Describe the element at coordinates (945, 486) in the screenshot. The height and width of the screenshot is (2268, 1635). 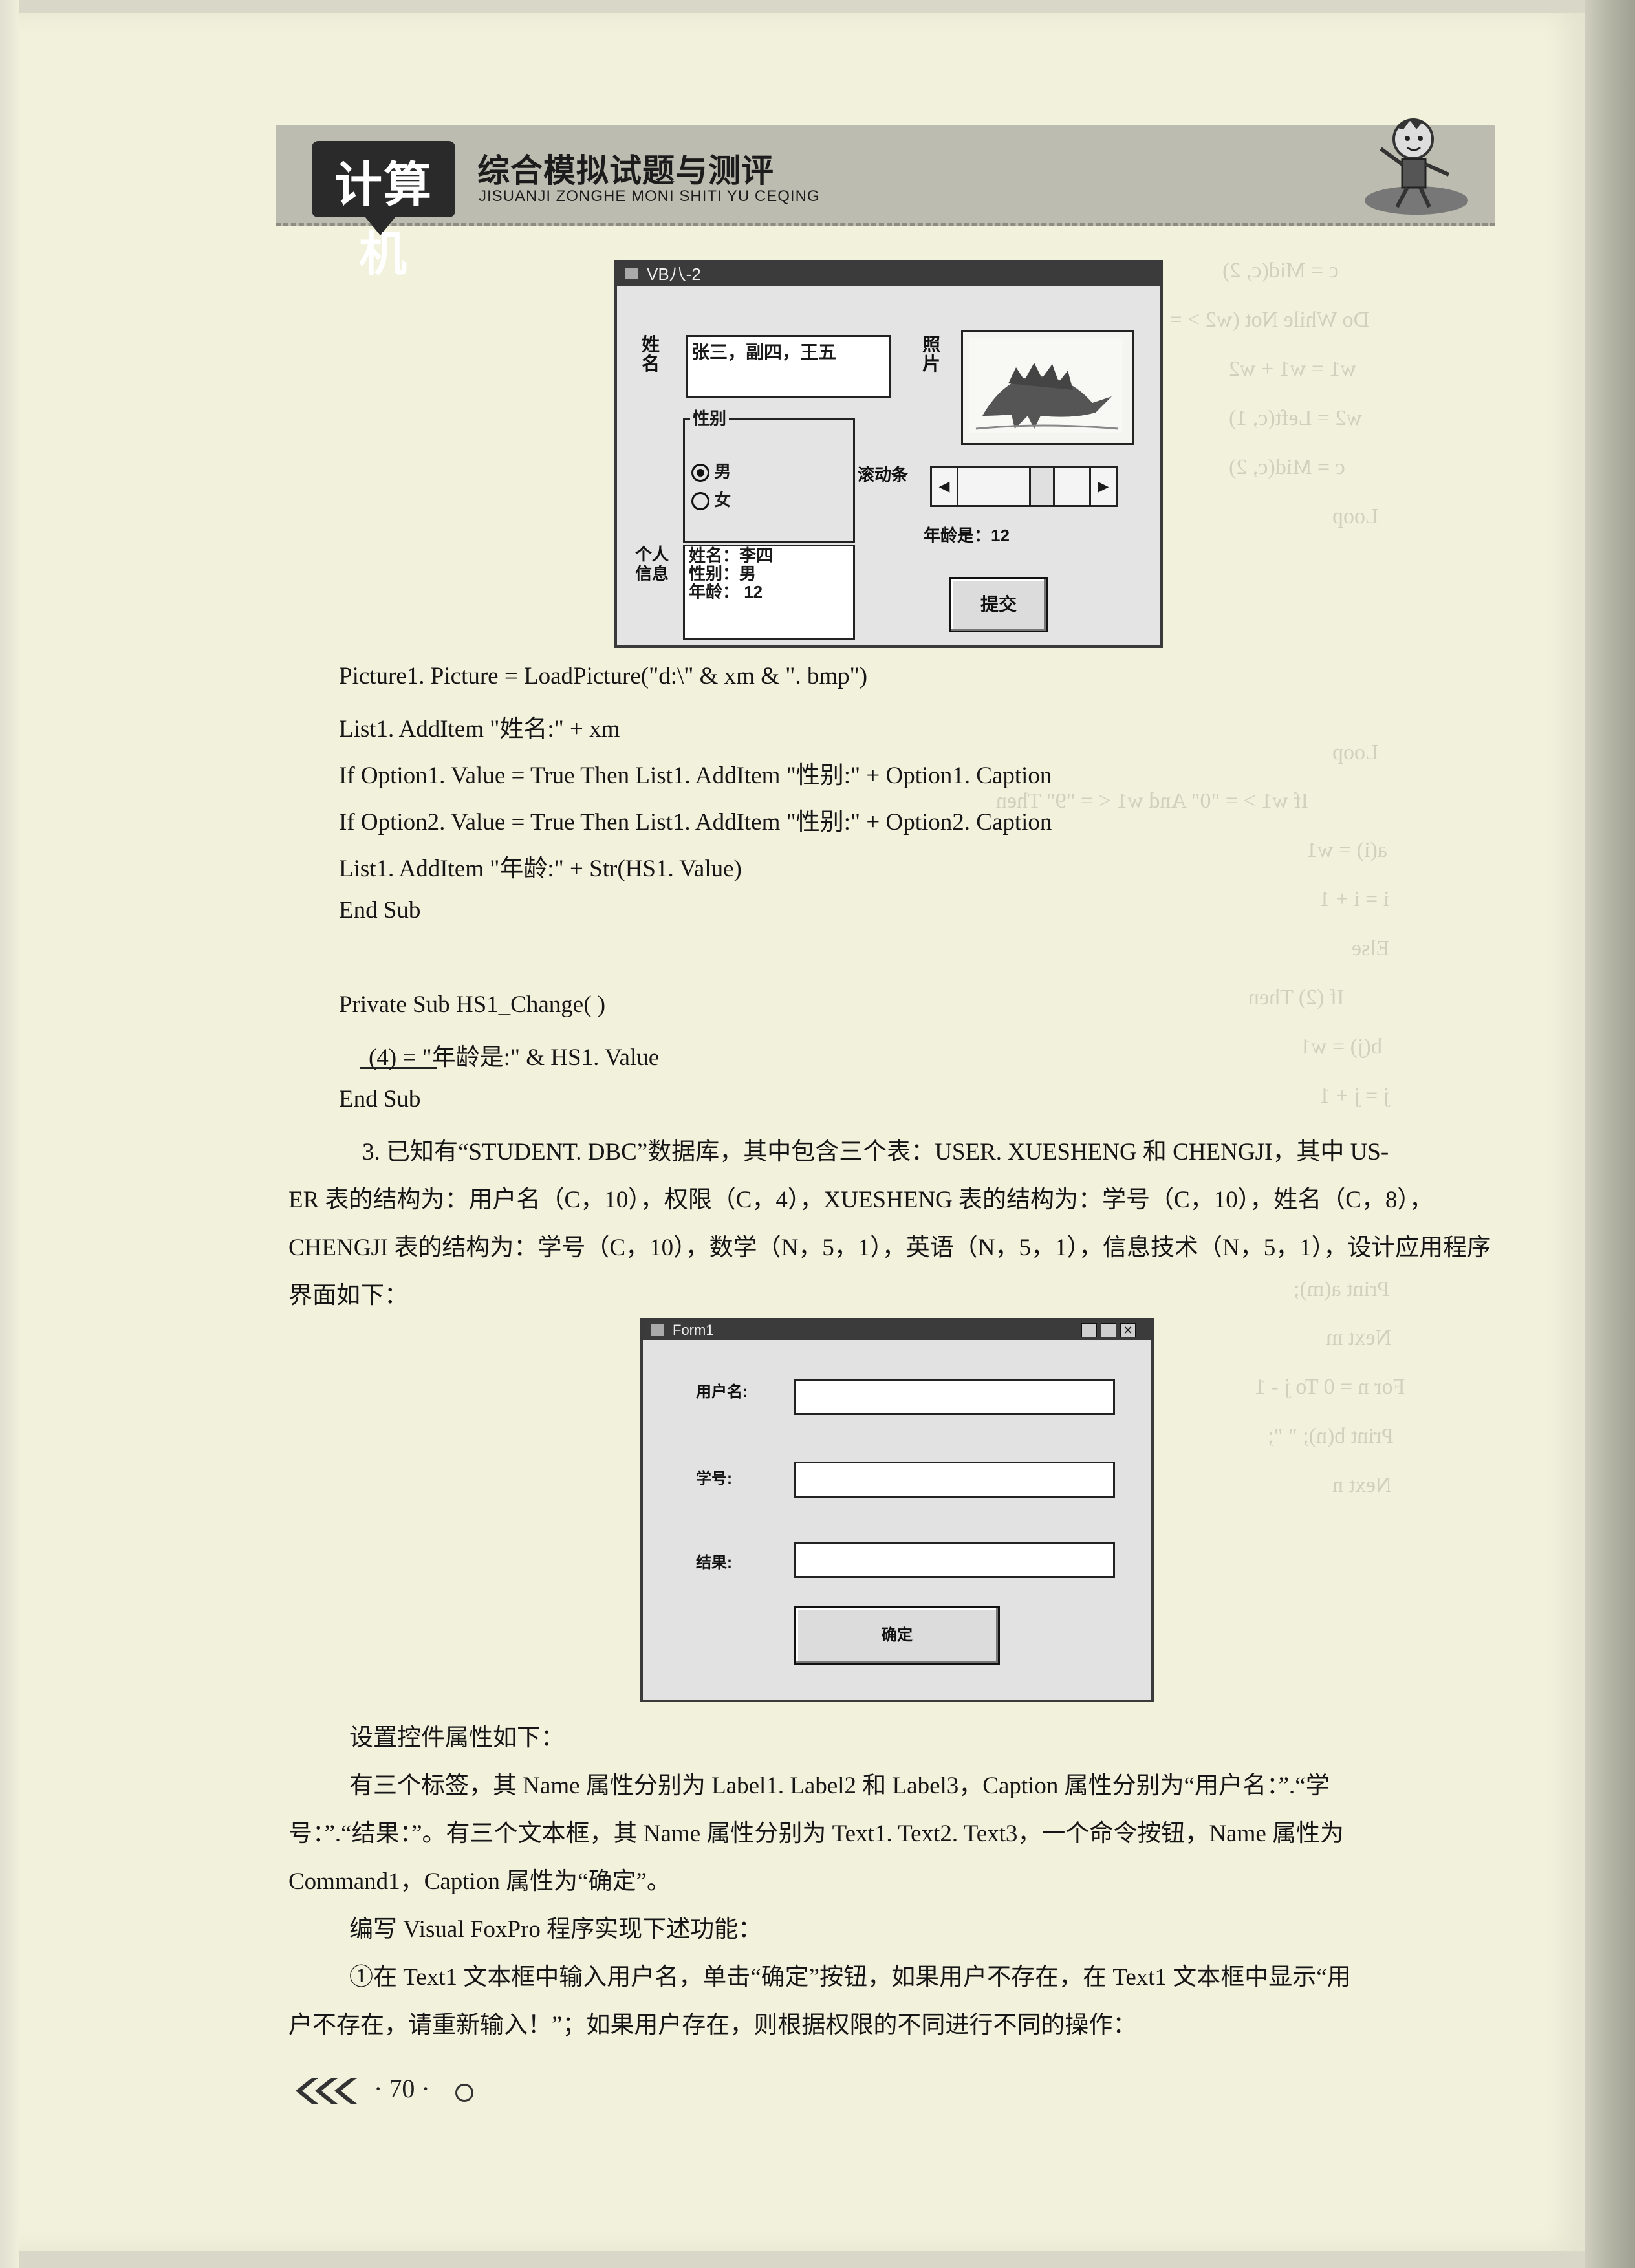
I see `scroll-left-arrow-icon: ◀` at that location.